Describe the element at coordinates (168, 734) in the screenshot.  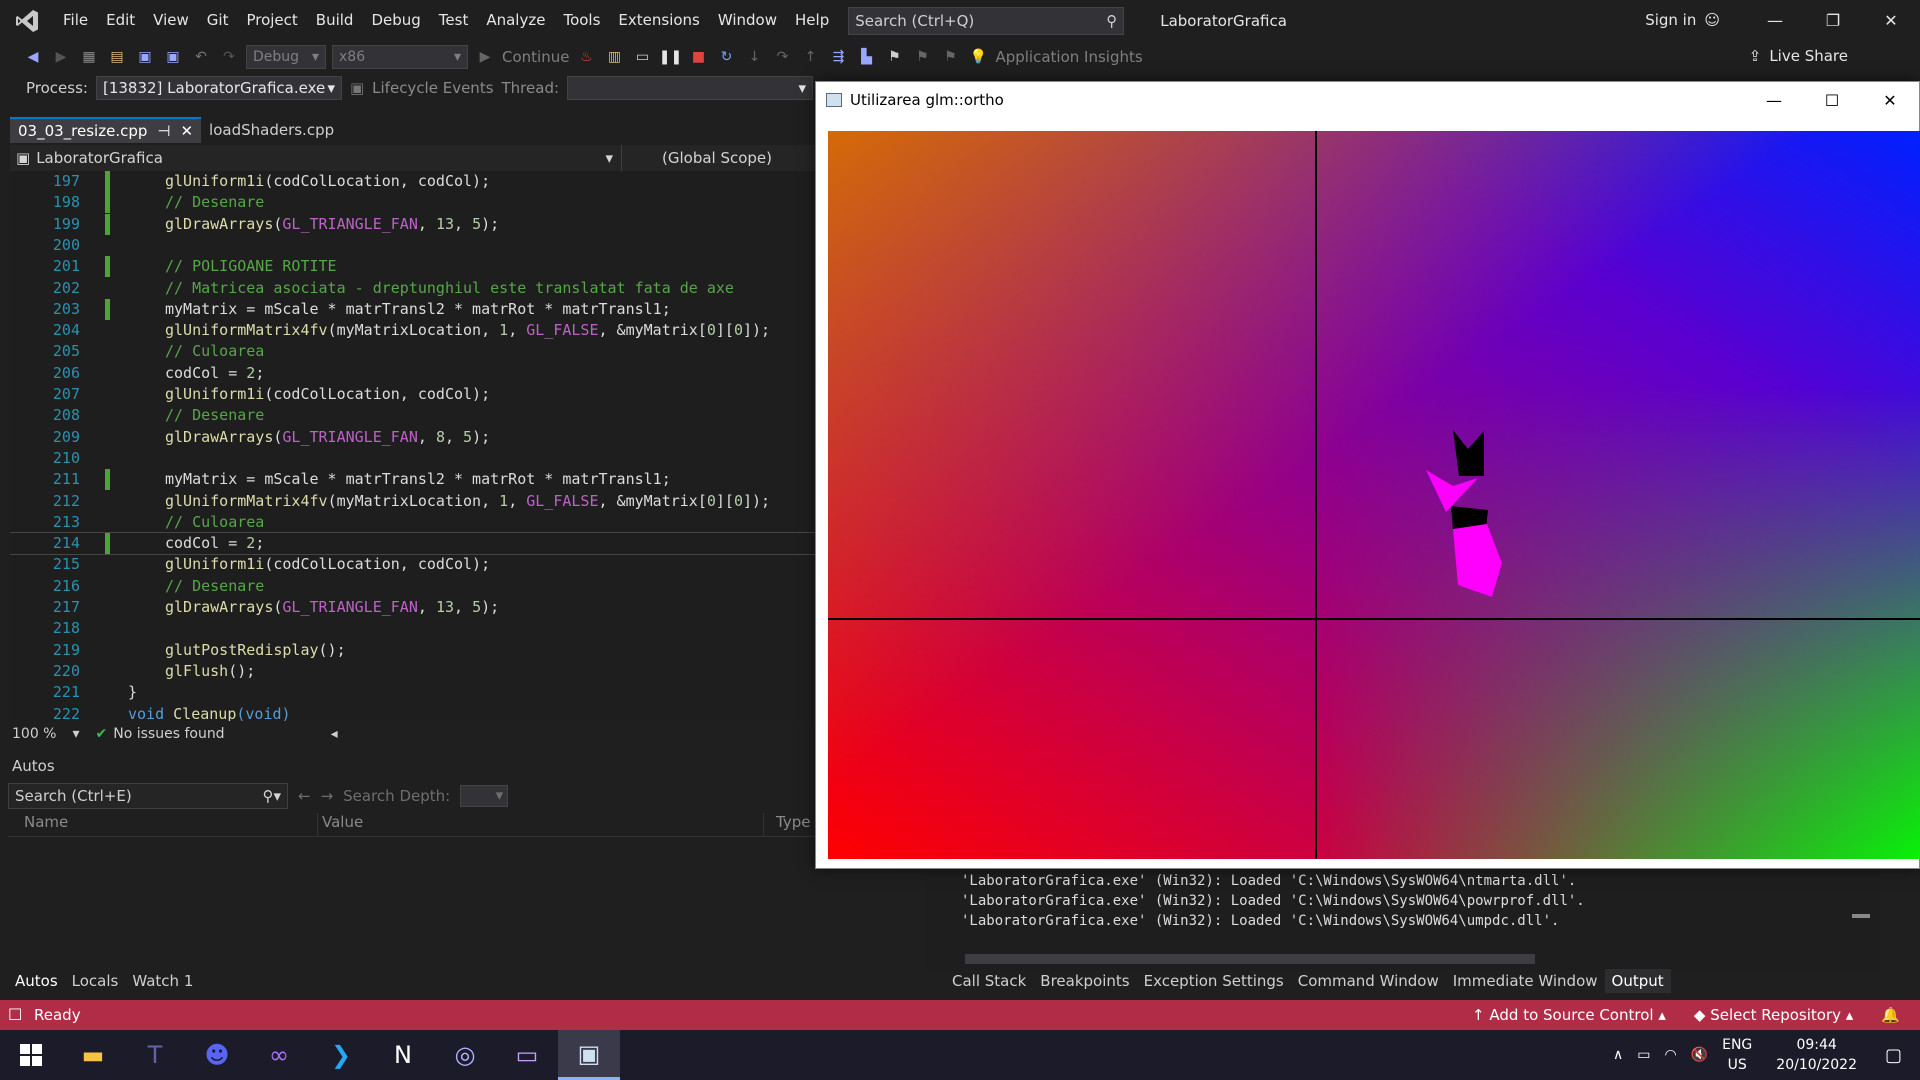
I see `issues-status: No issues found` at that location.